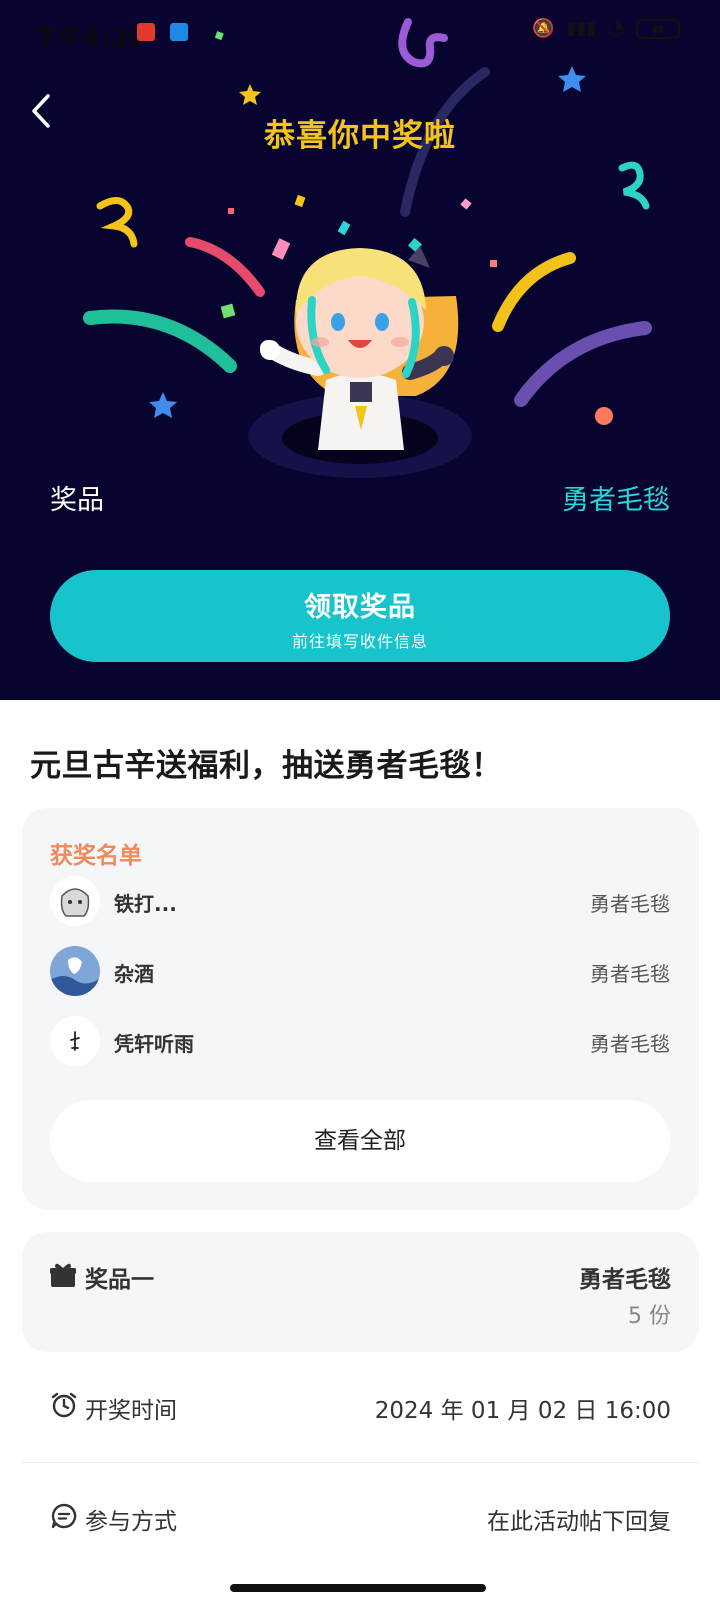  Describe the element at coordinates (154, 1044) in the screenshot. I see `winner-name: 凭轩听雨` at that location.